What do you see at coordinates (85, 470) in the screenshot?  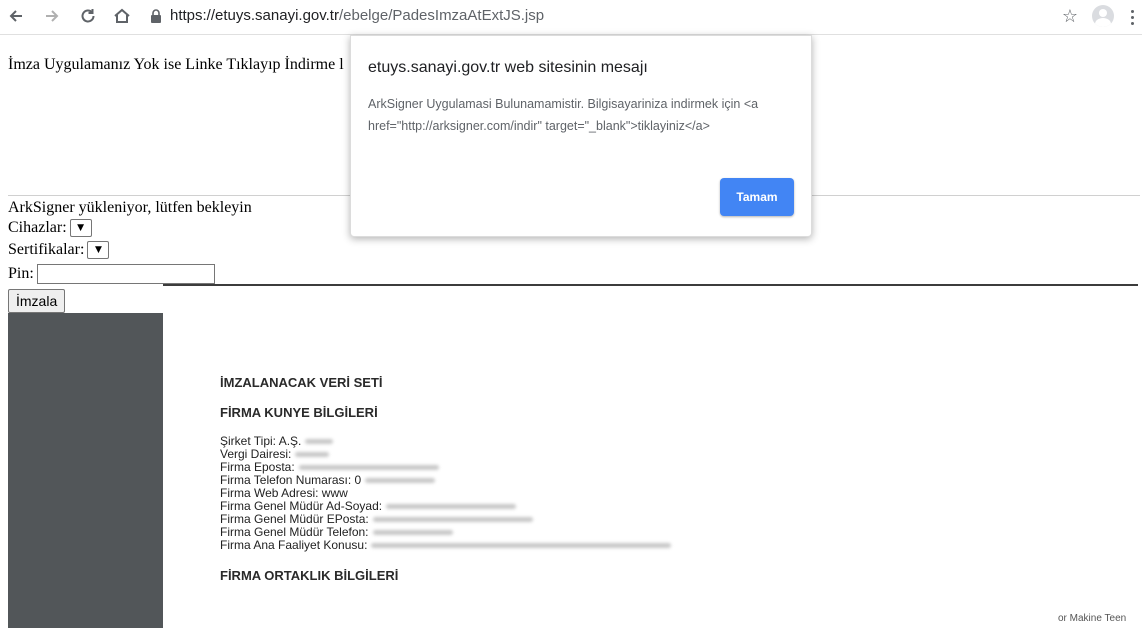 I see `pdf-viewer-background` at bounding box center [85, 470].